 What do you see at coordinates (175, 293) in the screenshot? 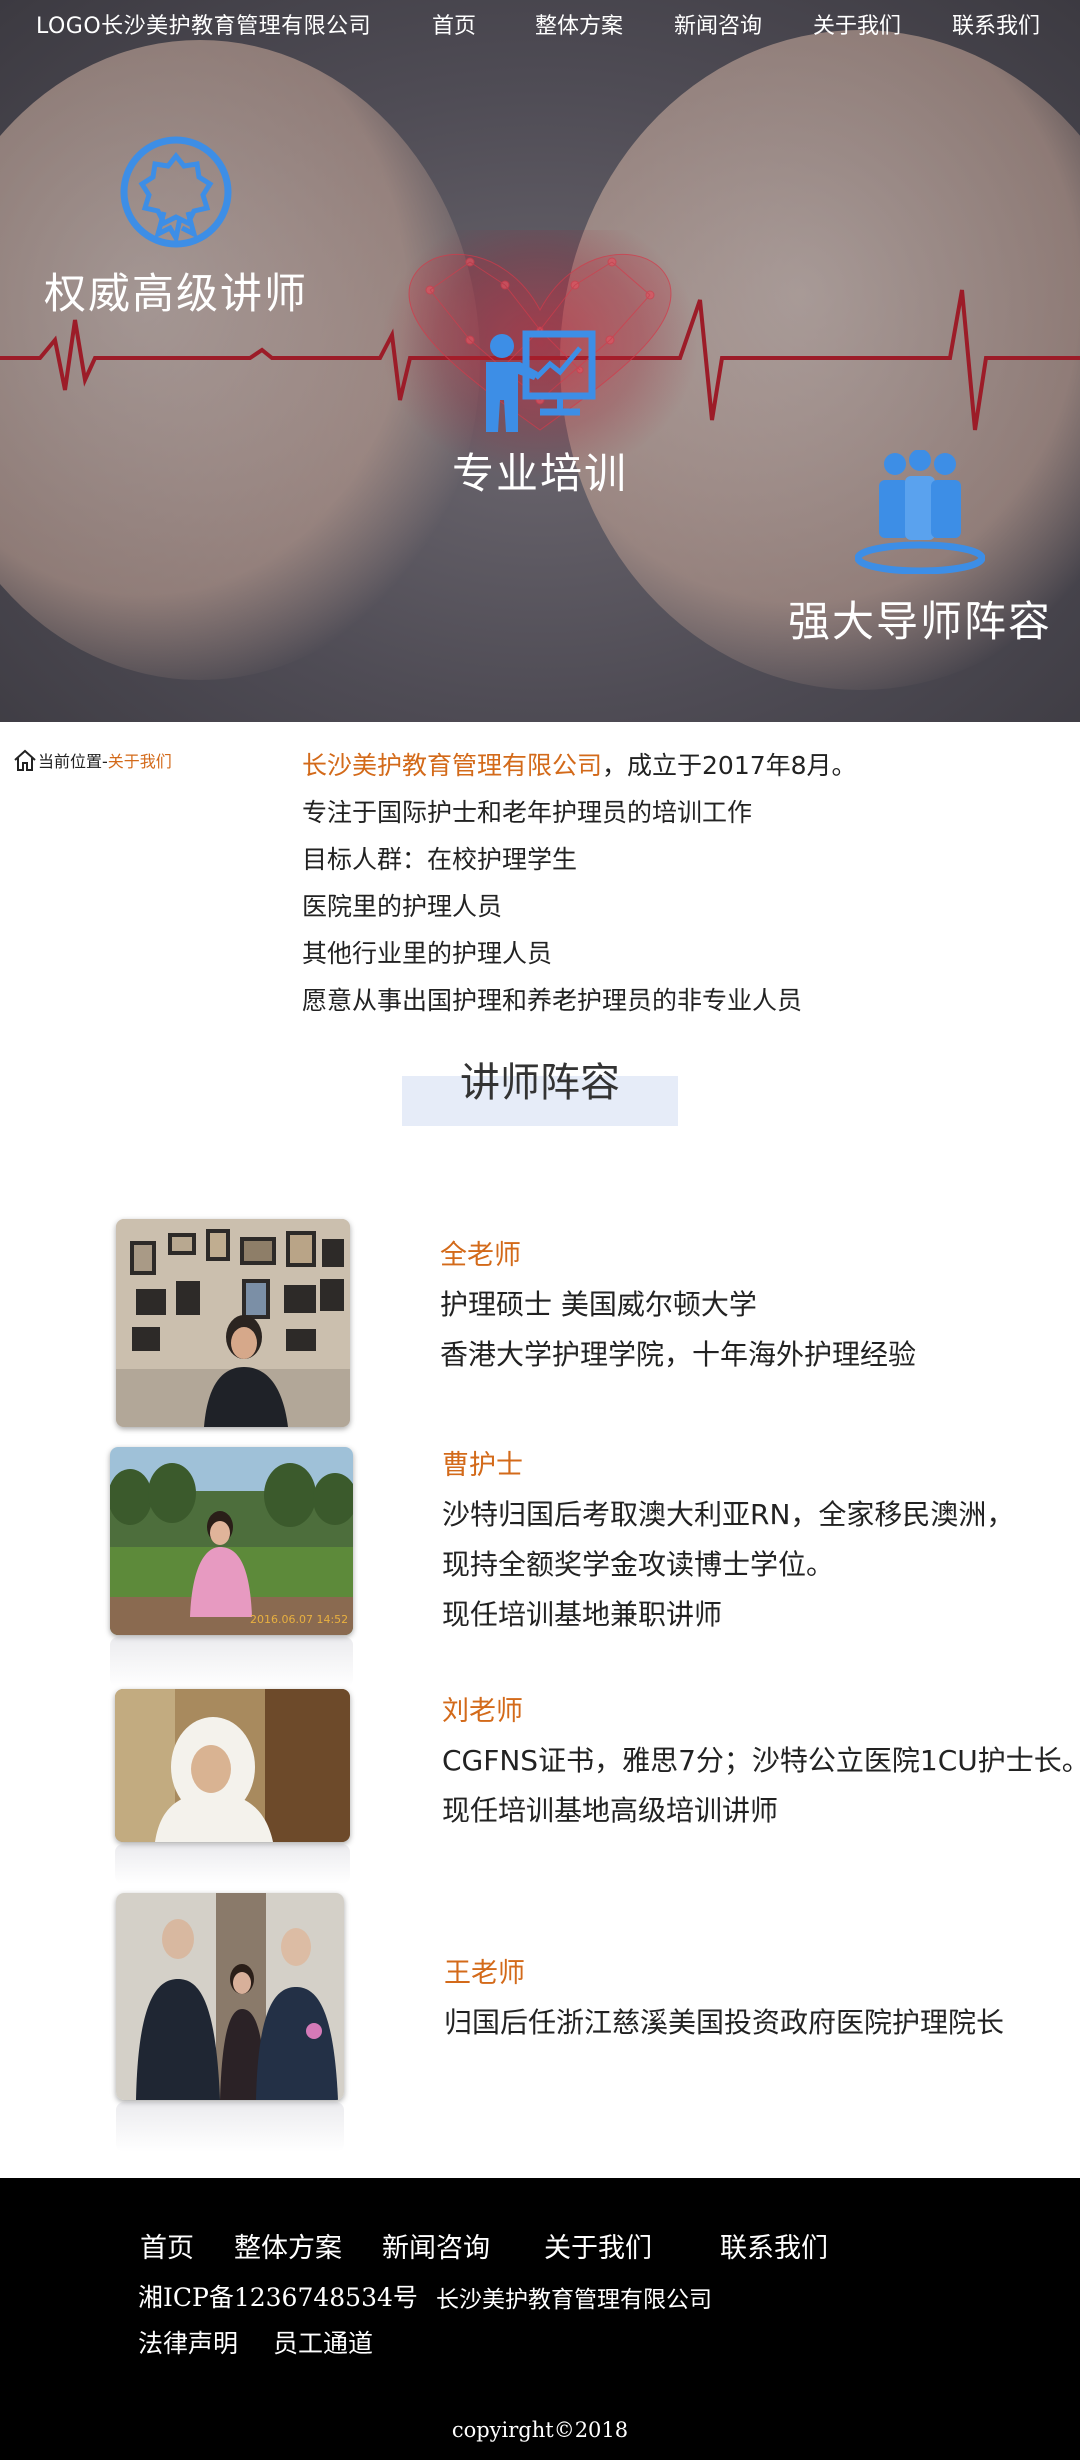
I see `feature-label: 权威高级讲师` at bounding box center [175, 293].